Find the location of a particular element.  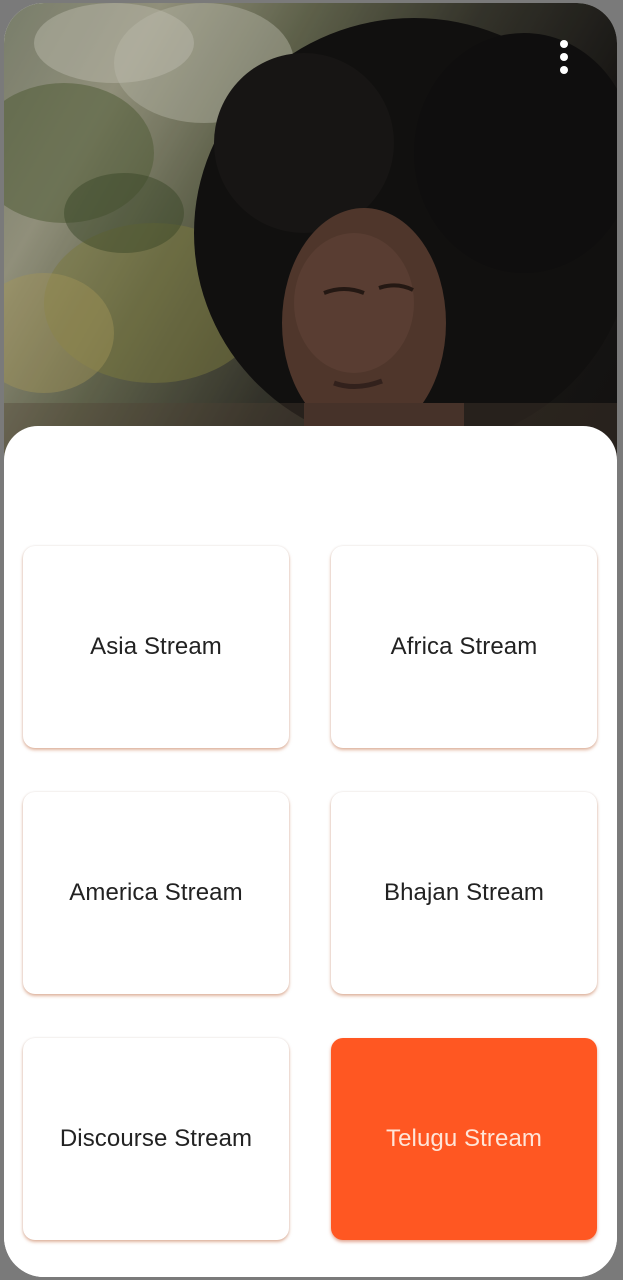

stream-label: Bhajan Stream is located at coordinates (464, 892).